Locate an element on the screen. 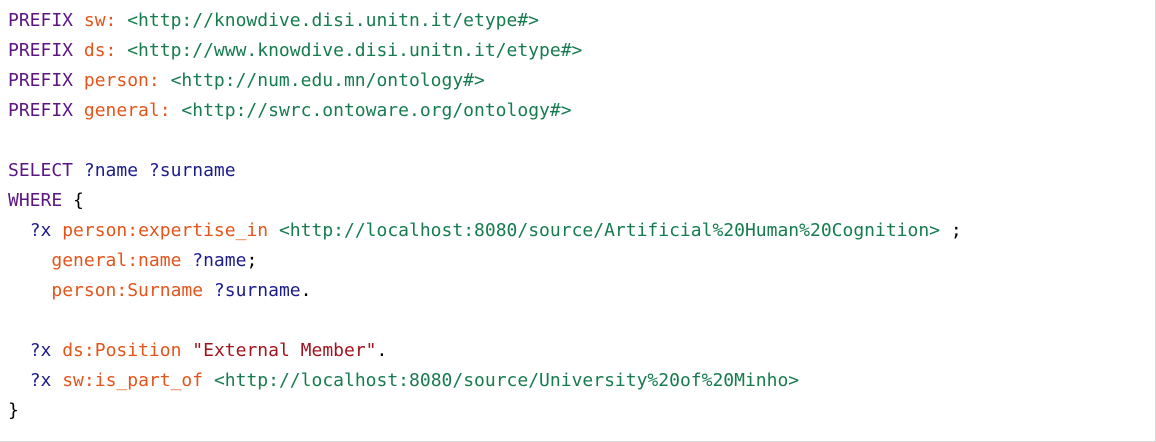 Image resolution: width=1156 pixels, height=442 pixels. punctuation-token: } is located at coordinates (13, 410).